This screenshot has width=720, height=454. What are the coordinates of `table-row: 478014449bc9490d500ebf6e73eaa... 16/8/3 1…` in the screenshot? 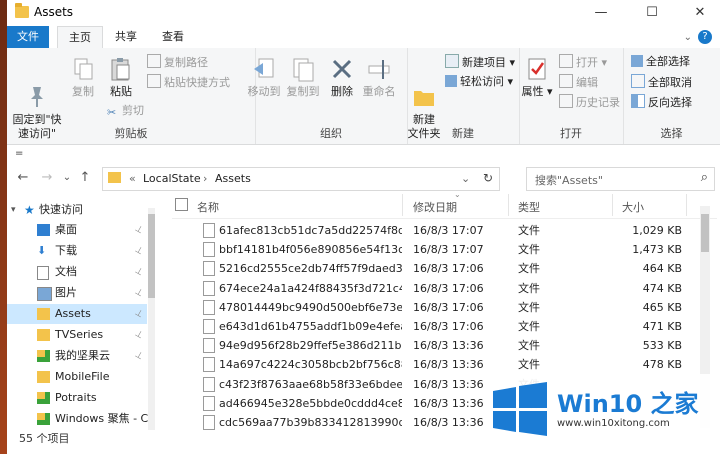 It's located at (432, 307).